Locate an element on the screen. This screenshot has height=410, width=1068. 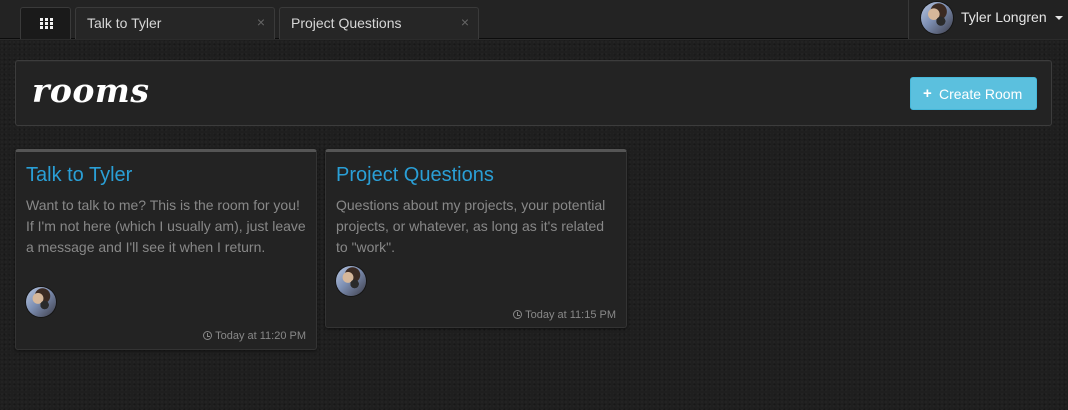
chevron-down-icon is located at coordinates (1059, 18).